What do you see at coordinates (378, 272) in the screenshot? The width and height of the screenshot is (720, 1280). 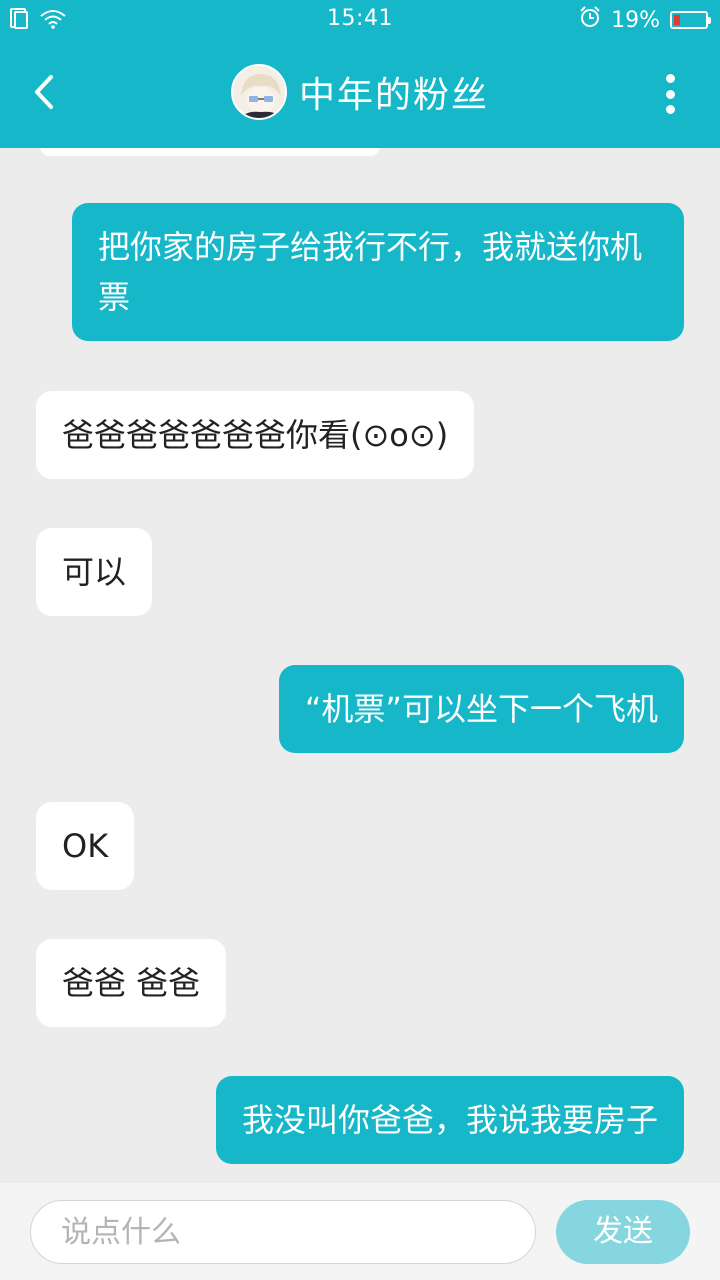 I see `message-bubble-outgoing: 把你家的房子给我行不行，我就送你机票` at bounding box center [378, 272].